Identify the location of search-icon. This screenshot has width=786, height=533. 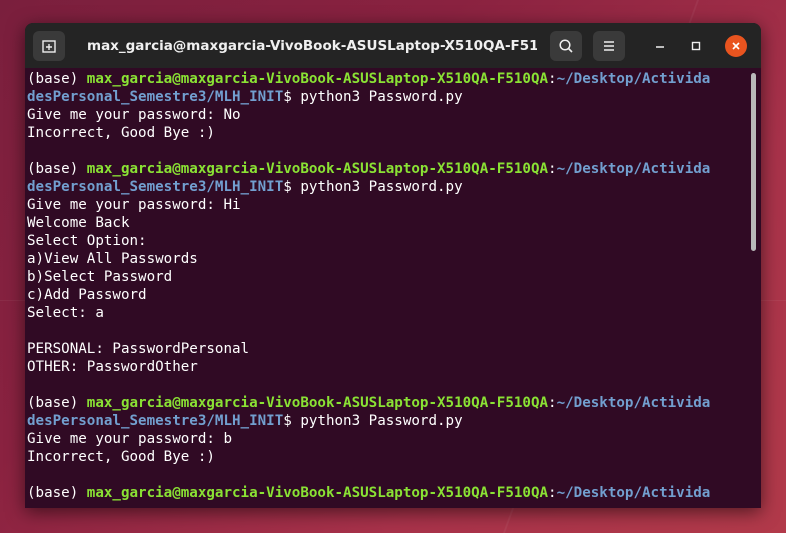
(566, 46).